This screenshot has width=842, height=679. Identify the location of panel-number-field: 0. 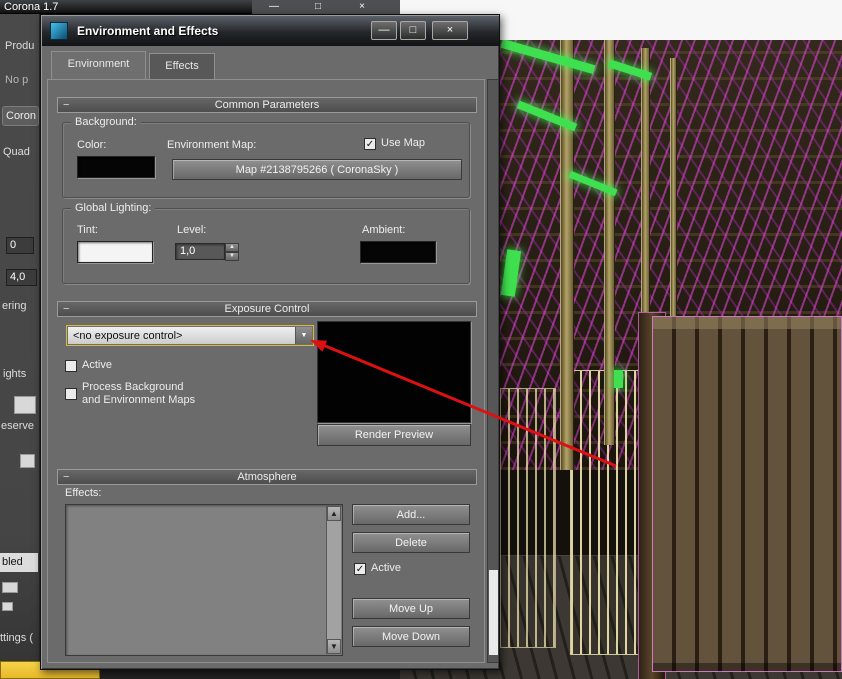
(20, 245).